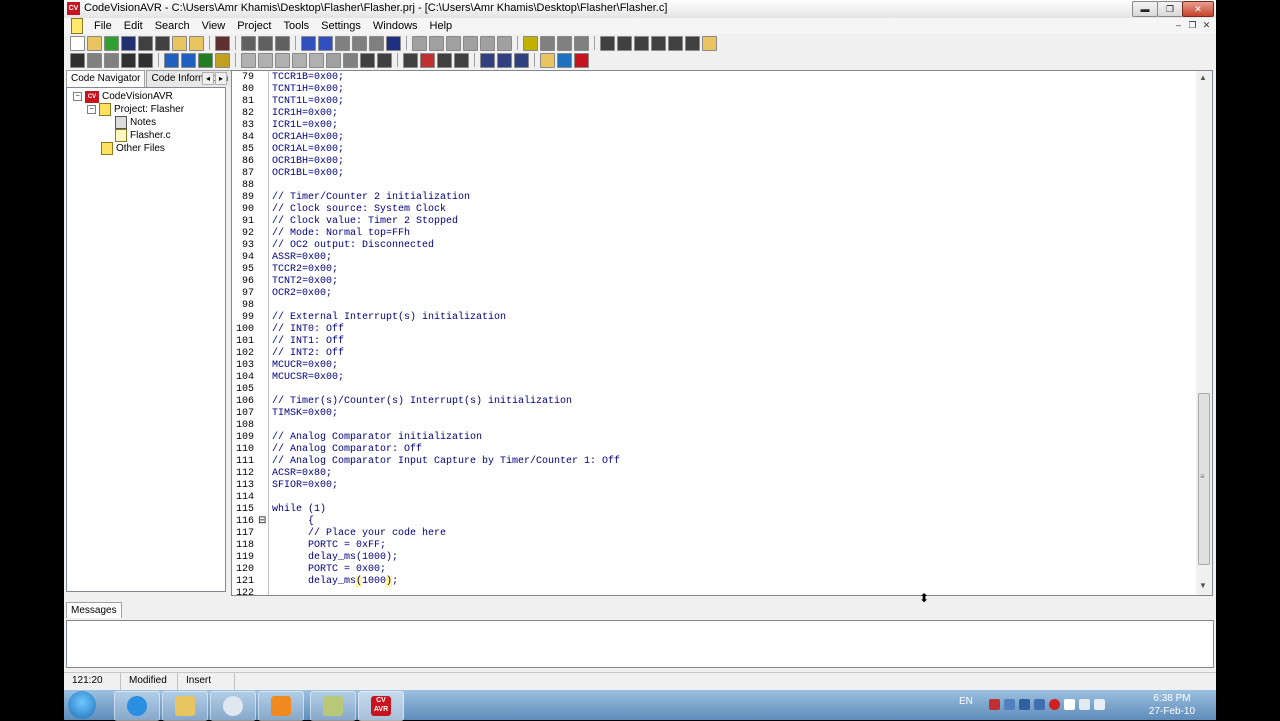 The image size is (1280, 721). I want to click on code-comment-line: // INT1: Off, so click(308, 342).